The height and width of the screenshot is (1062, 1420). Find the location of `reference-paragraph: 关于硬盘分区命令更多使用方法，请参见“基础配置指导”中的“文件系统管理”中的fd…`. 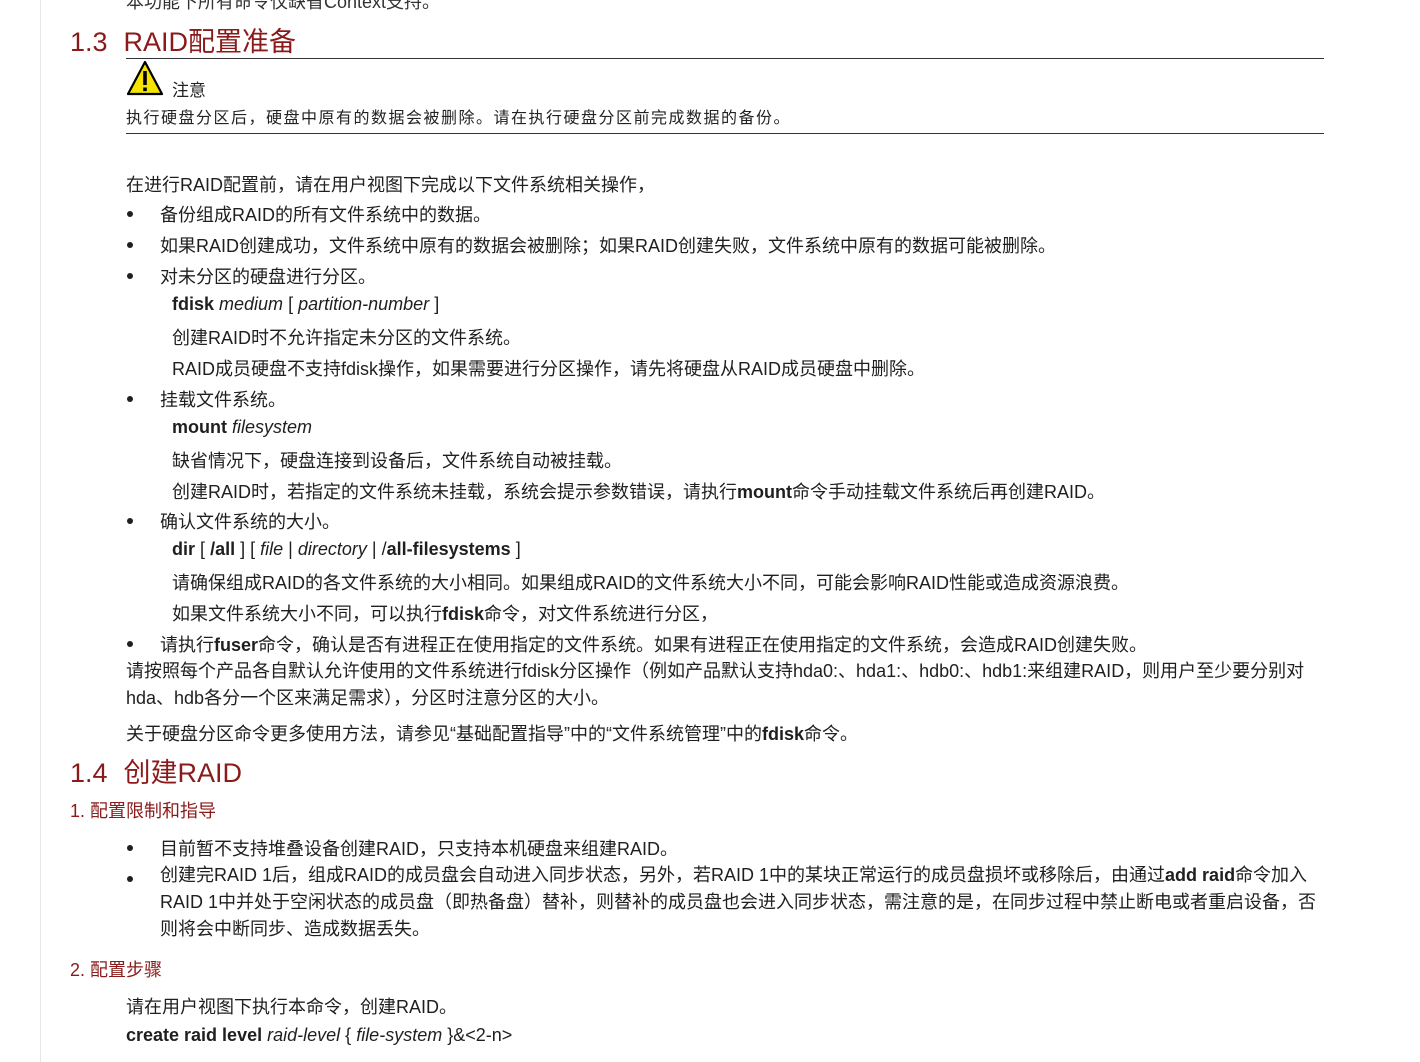

reference-paragraph: 关于硬盘分区命令更多使用方法，请参见“基础配置指导”中的“文件系统管理”中的fd… is located at coordinates (492, 734).